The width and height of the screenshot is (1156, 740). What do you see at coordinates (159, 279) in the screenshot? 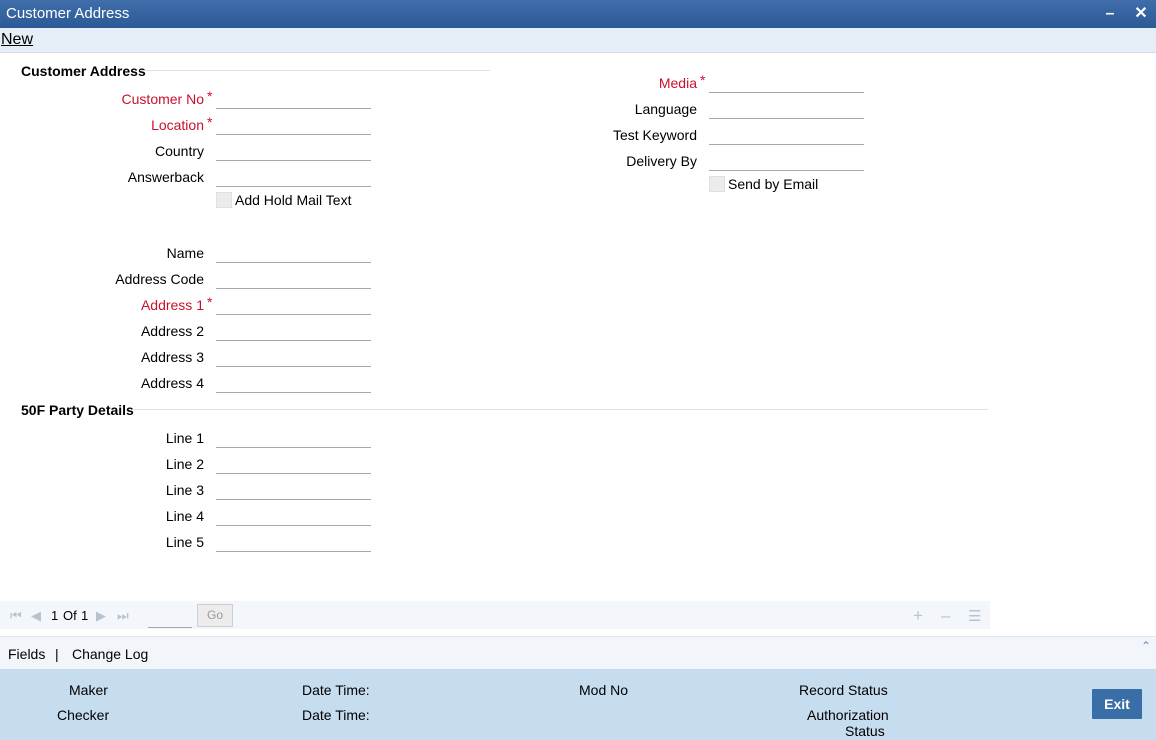
I see `address-code-label: Address Code` at bounding box center [159, 279].